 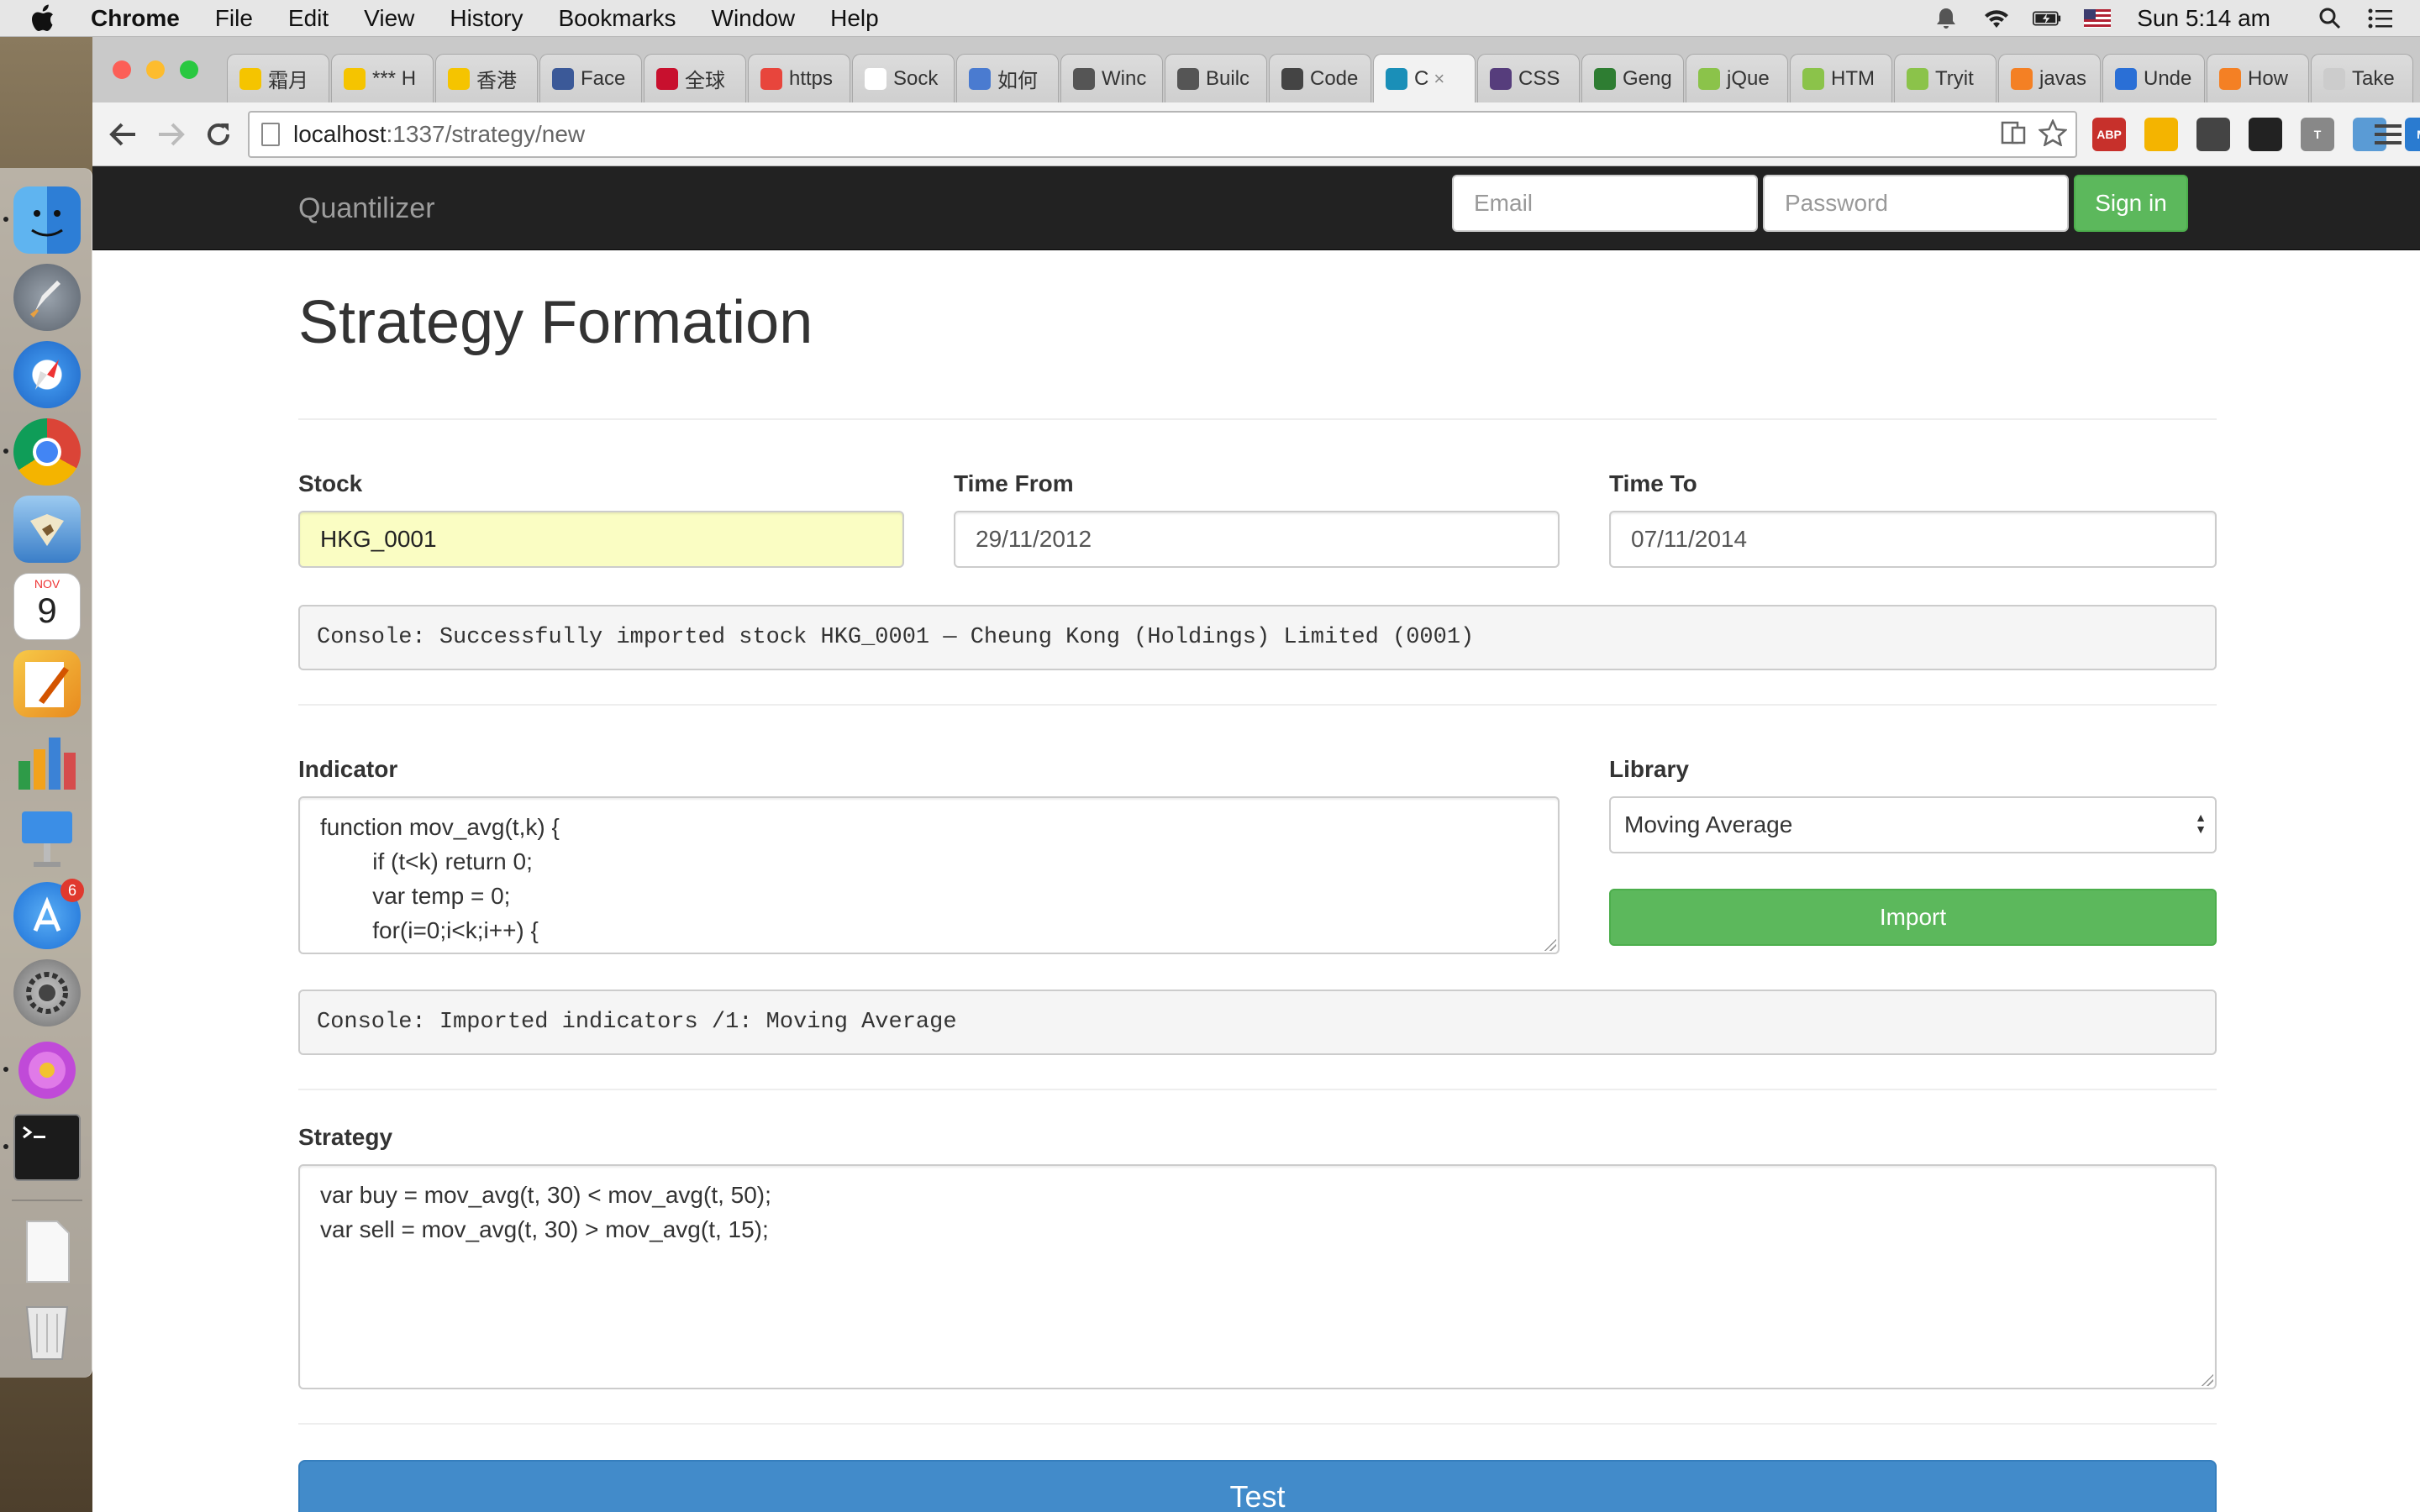 I want to click on browser-tab: Sock, so click(x=903, y=78).